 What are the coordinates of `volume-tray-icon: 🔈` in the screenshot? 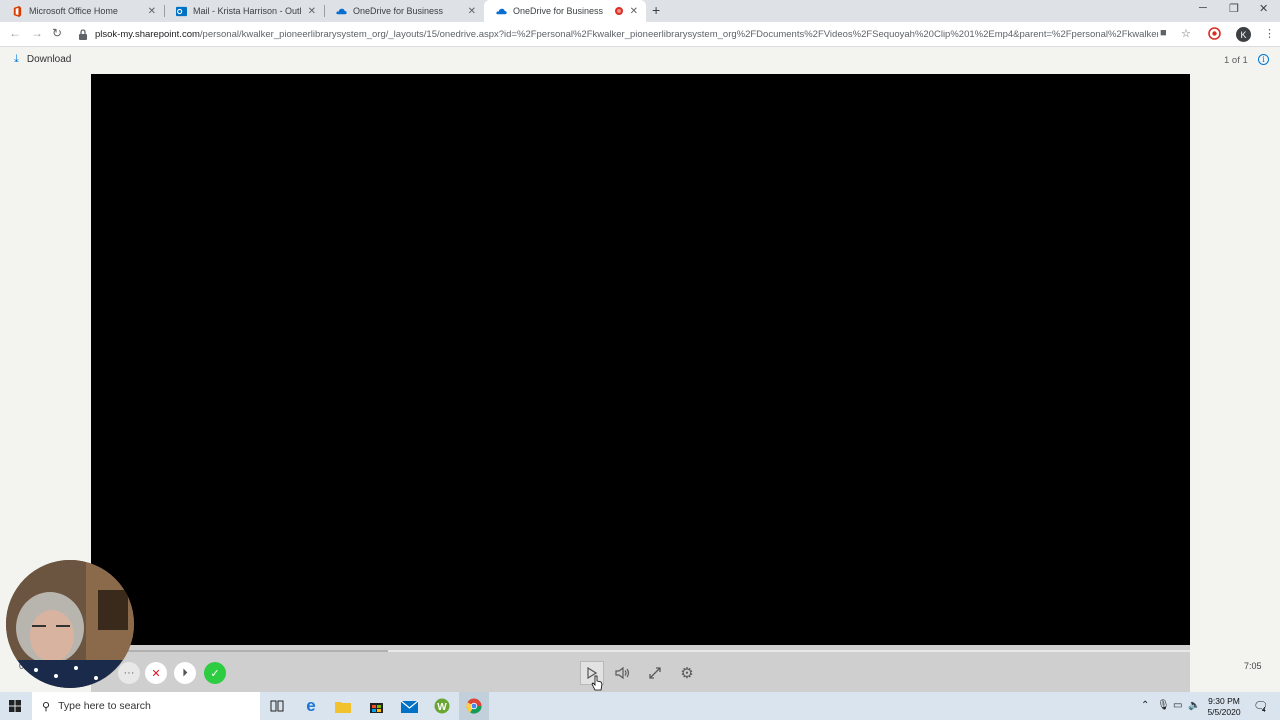 It's located at (1194, 705).